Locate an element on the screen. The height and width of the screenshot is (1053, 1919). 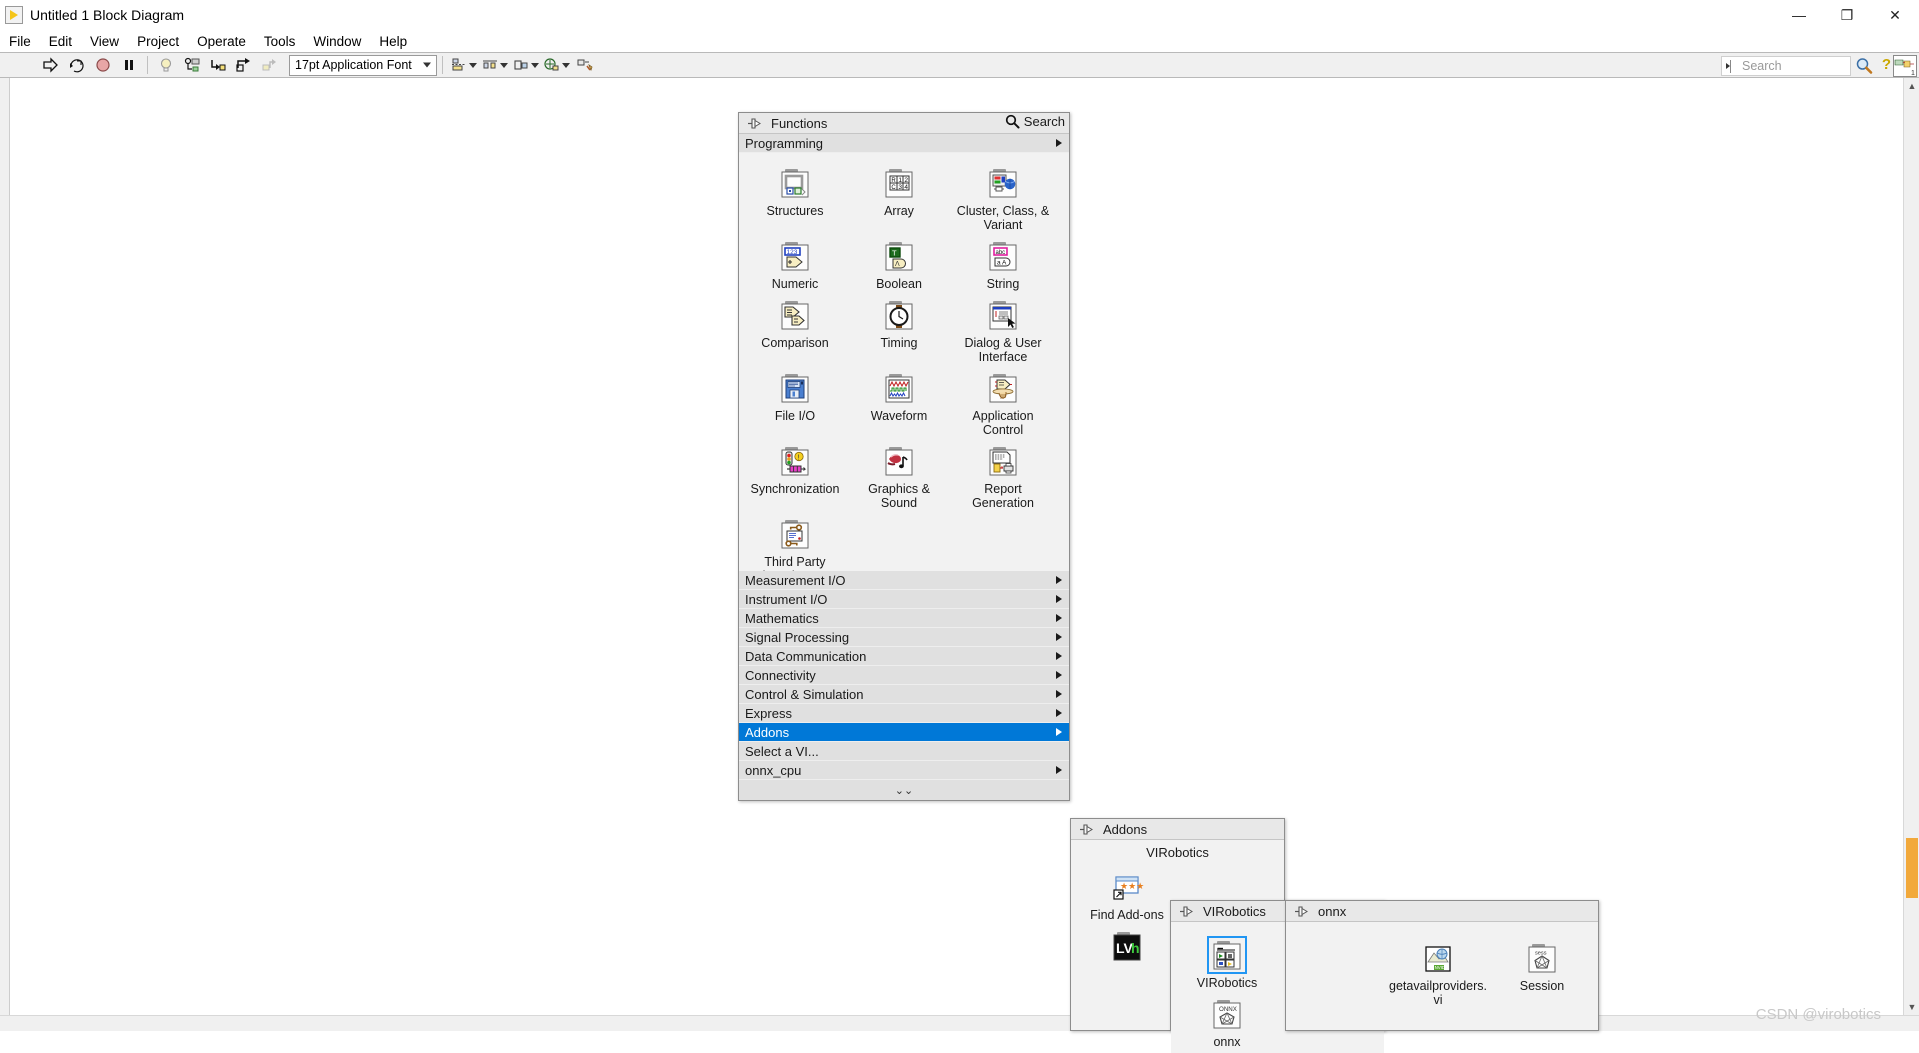
functions-palette: Functions Search Programming is located at coordinates (904, 456).